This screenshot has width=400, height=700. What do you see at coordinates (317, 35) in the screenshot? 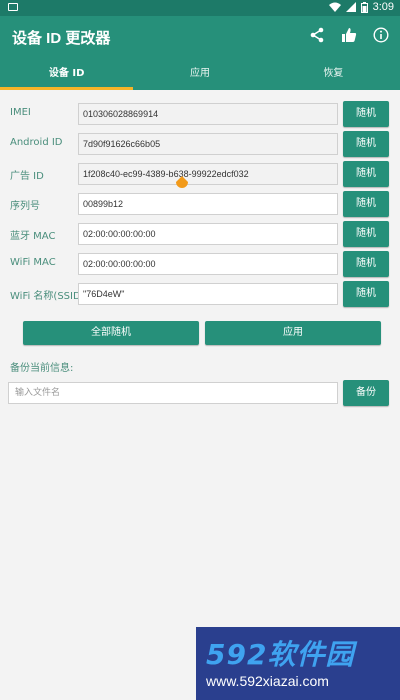
I see `share-icon` at bounding box center [317, 35].